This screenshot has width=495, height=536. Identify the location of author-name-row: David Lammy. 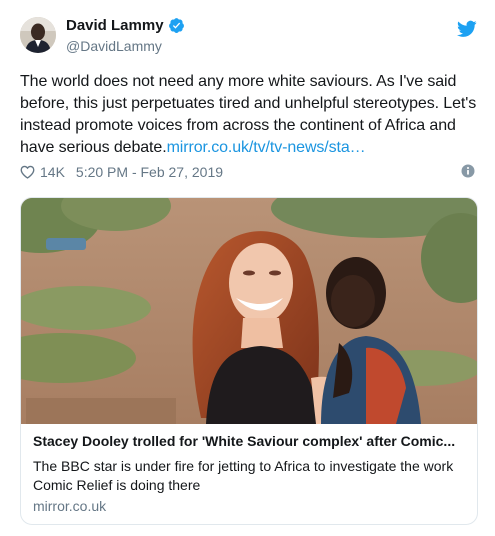
(125, 25).